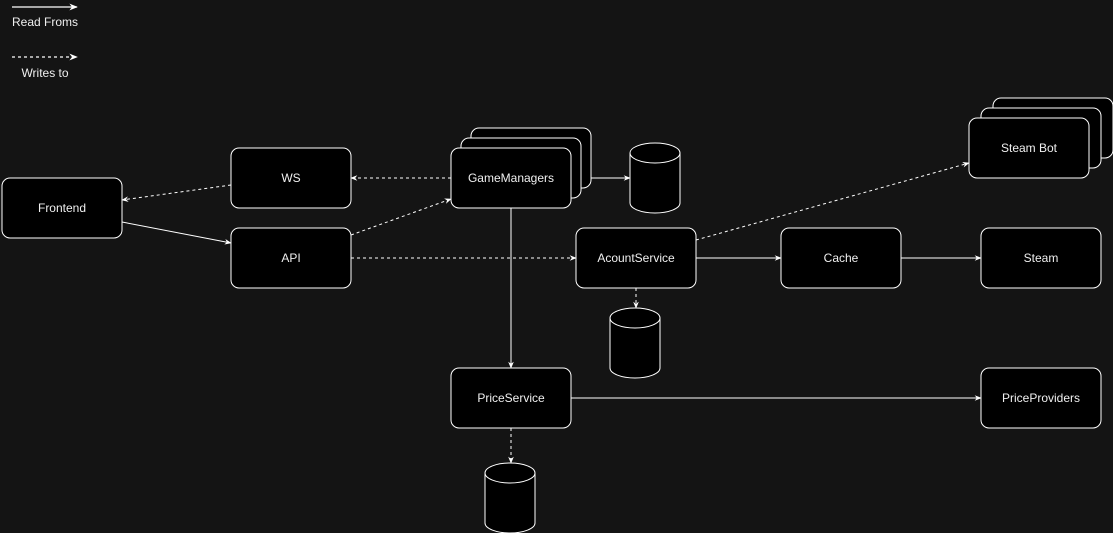 The width and height of the screenshot is (1113, 533). Describe the element at coordinates (176, 233) in the screenshot. I see `edge-frontend-to-api` at that location.